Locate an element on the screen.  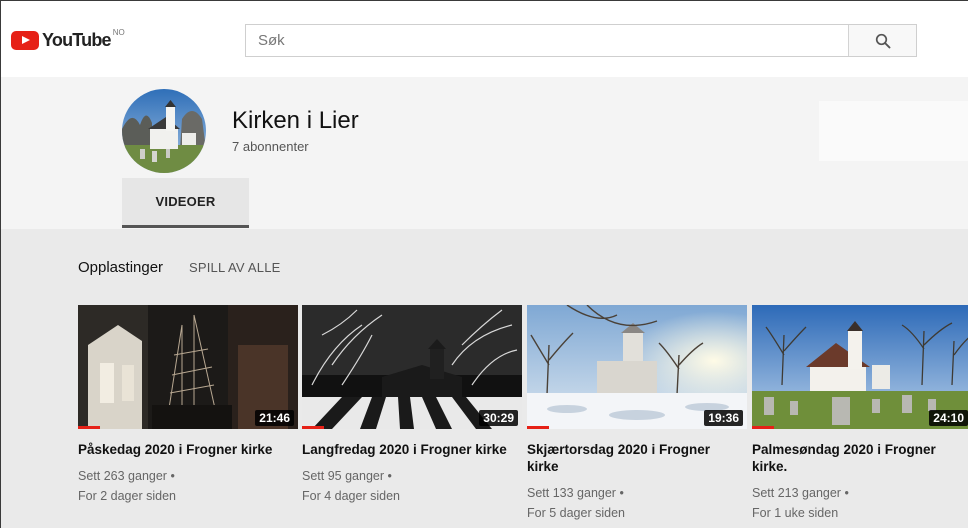
video-thumbnail: 24:10 is located at coordinates (860, 367).